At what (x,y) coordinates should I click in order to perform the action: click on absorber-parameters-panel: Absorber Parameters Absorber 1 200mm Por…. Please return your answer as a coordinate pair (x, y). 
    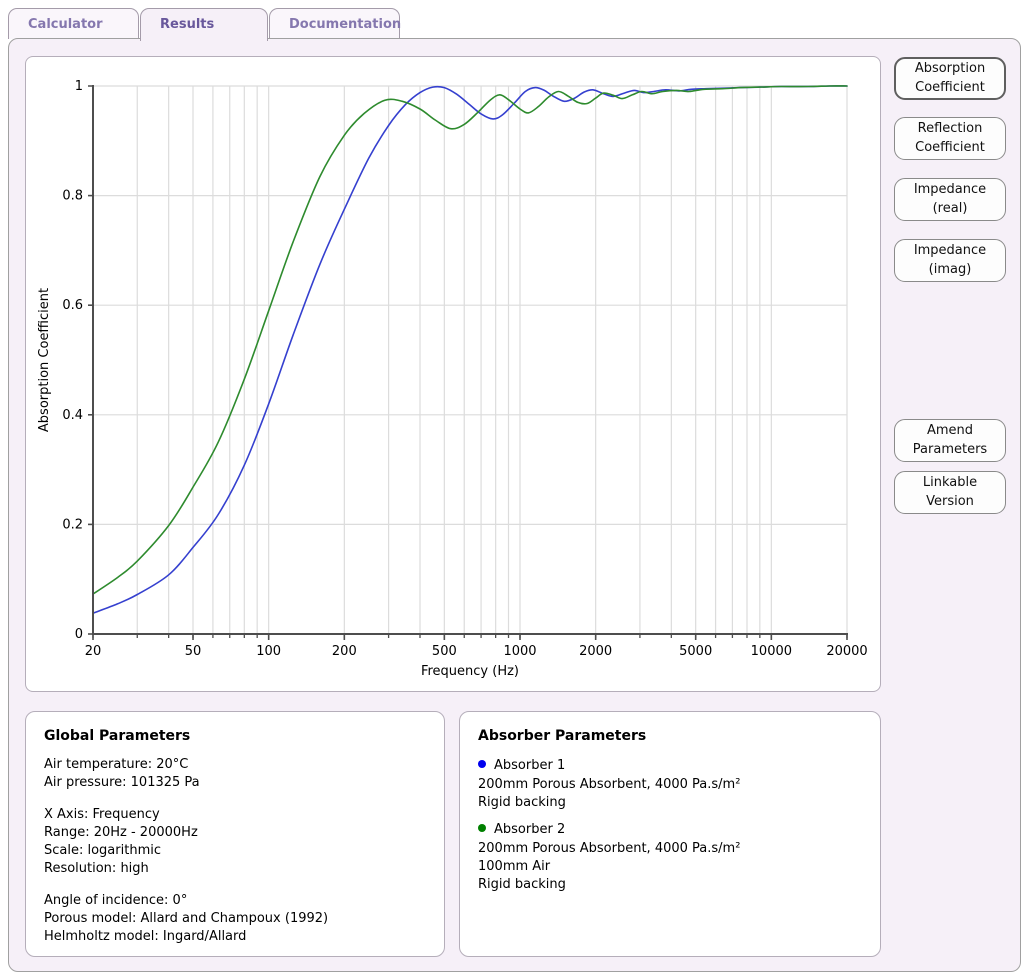
    Looking at the image, I should click on (670, 834).